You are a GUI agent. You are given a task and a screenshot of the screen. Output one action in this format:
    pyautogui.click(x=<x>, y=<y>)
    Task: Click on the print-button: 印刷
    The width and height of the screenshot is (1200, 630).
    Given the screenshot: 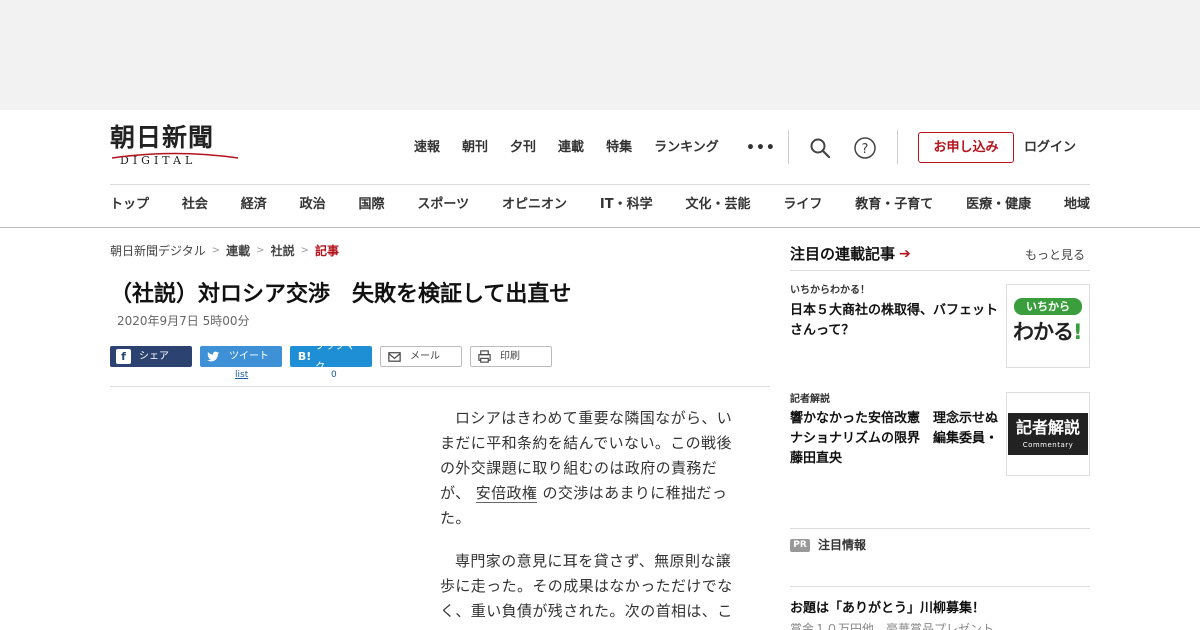 What is the action you would take?
    pyautogui.click(x=511, y=356)
    